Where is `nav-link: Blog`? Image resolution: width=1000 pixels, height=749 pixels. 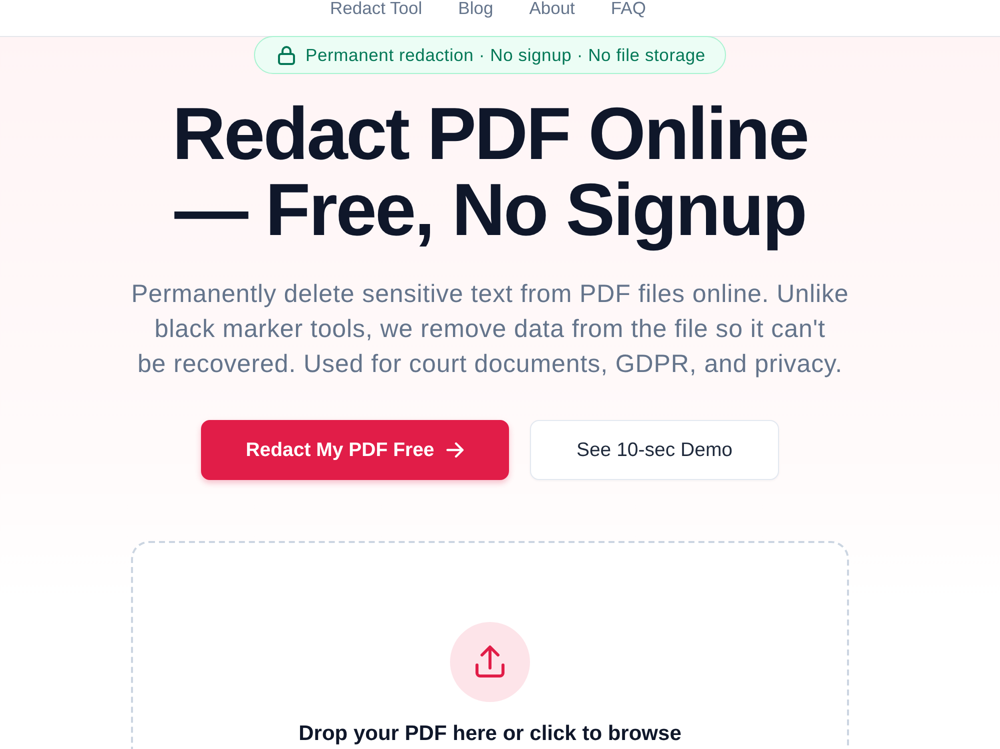 nav-link: Blog is located at coordinates (476, 8).